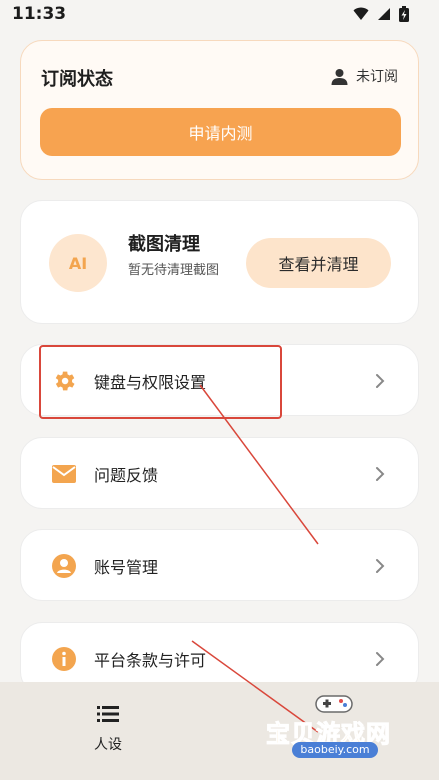  I want to click on watermark: 宝贝游戏网 baobeiy.com, so click(337, 730).